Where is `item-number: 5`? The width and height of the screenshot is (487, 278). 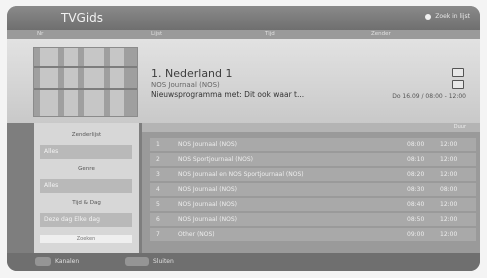 item-number: 5 is located at coordinates (158, 204).